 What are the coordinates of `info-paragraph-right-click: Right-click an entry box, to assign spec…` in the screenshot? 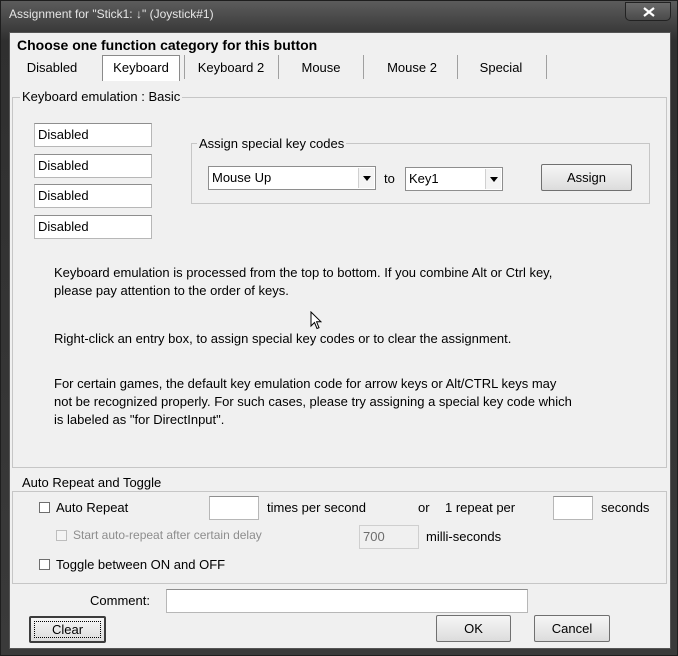 It's located at (339, 339).